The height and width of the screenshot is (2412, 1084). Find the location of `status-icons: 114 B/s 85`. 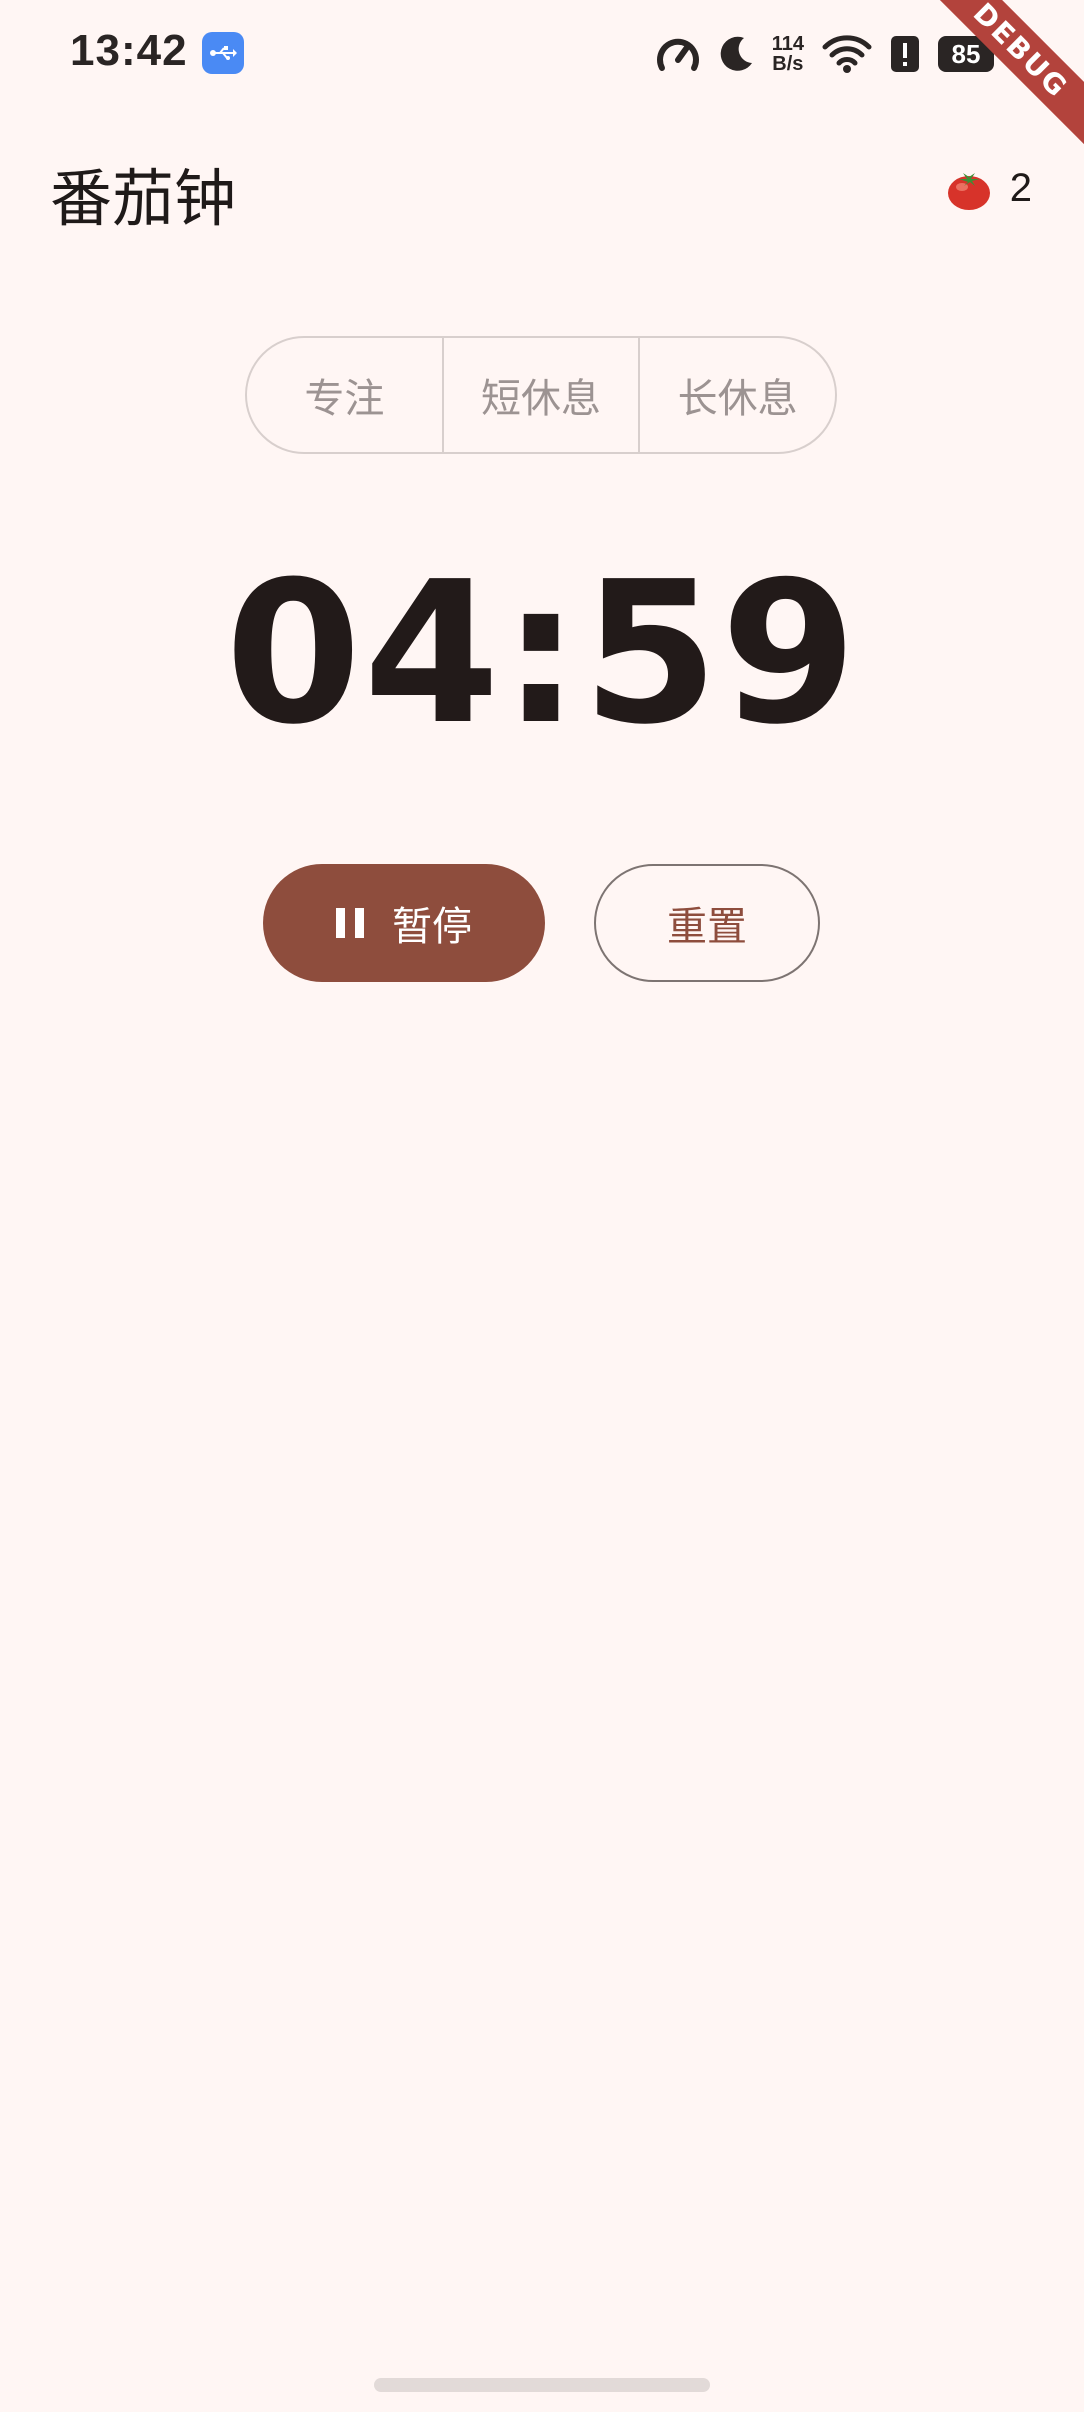

status-icons: 114 B/s 85 is located at coordinates (825, 54).